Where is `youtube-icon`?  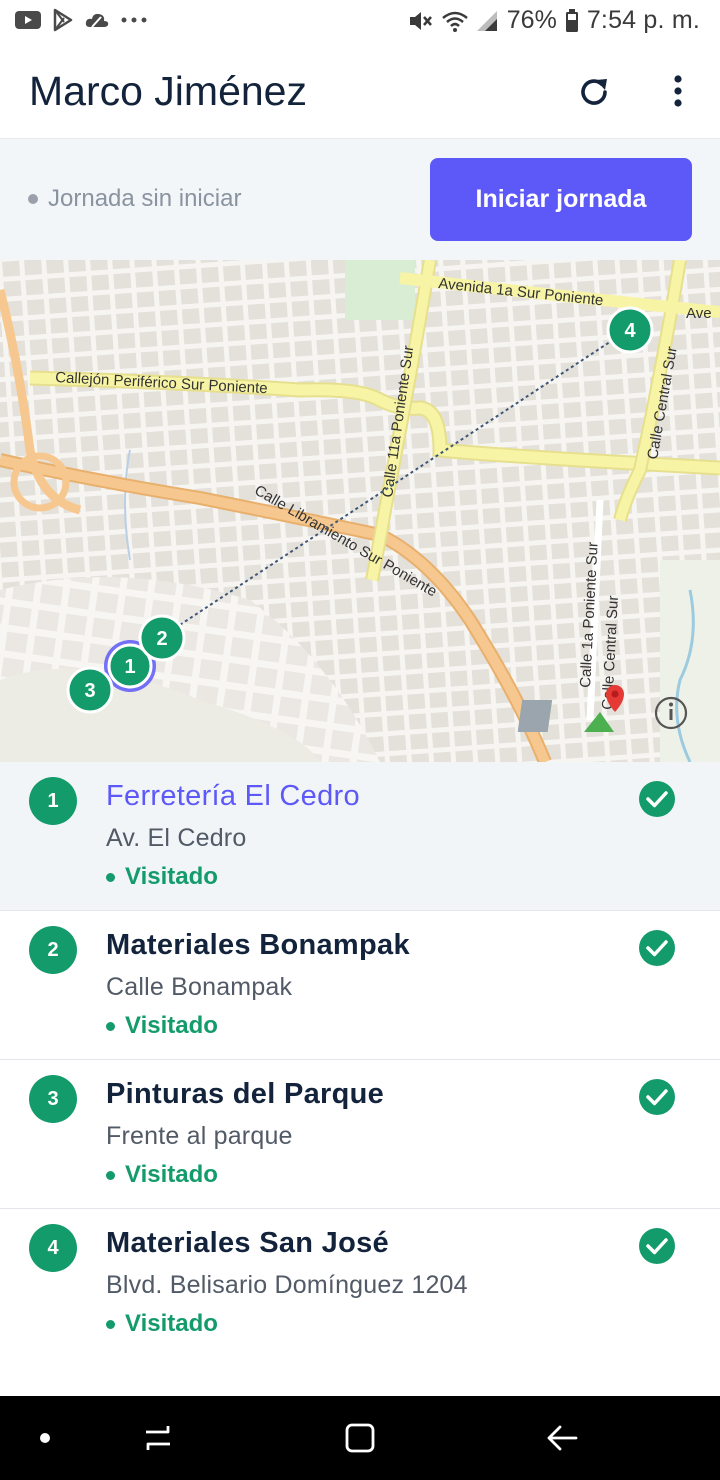 youtube-icon is located at coordinates (28, 20).